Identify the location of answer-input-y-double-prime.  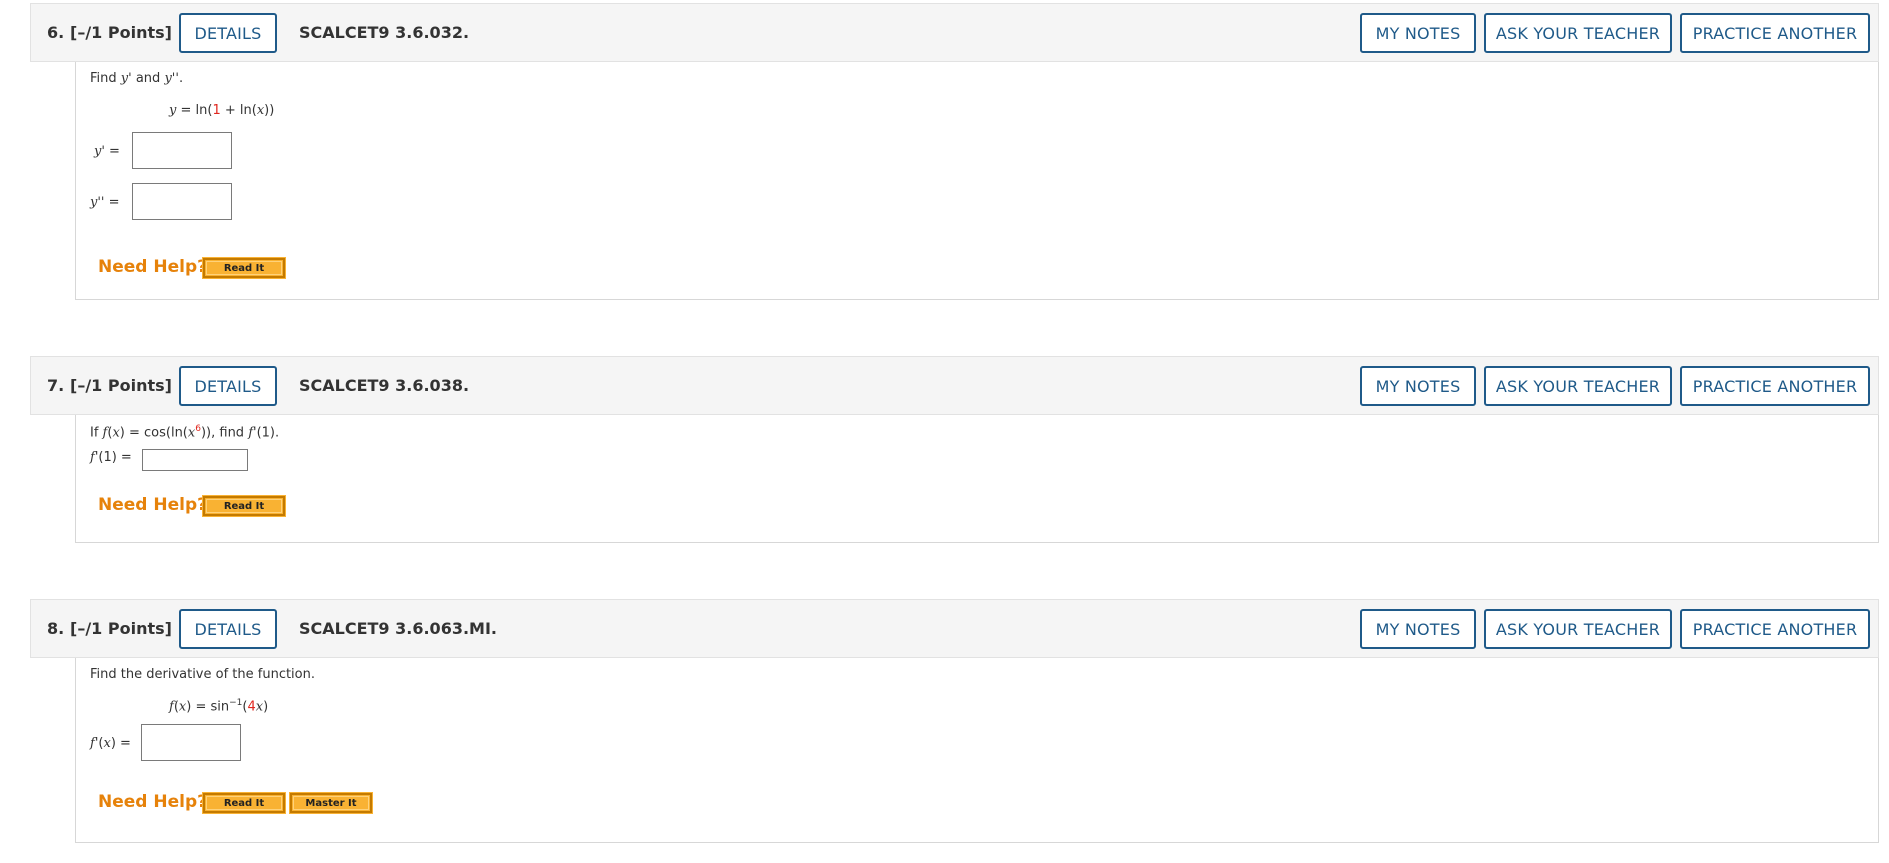
(182, 201).